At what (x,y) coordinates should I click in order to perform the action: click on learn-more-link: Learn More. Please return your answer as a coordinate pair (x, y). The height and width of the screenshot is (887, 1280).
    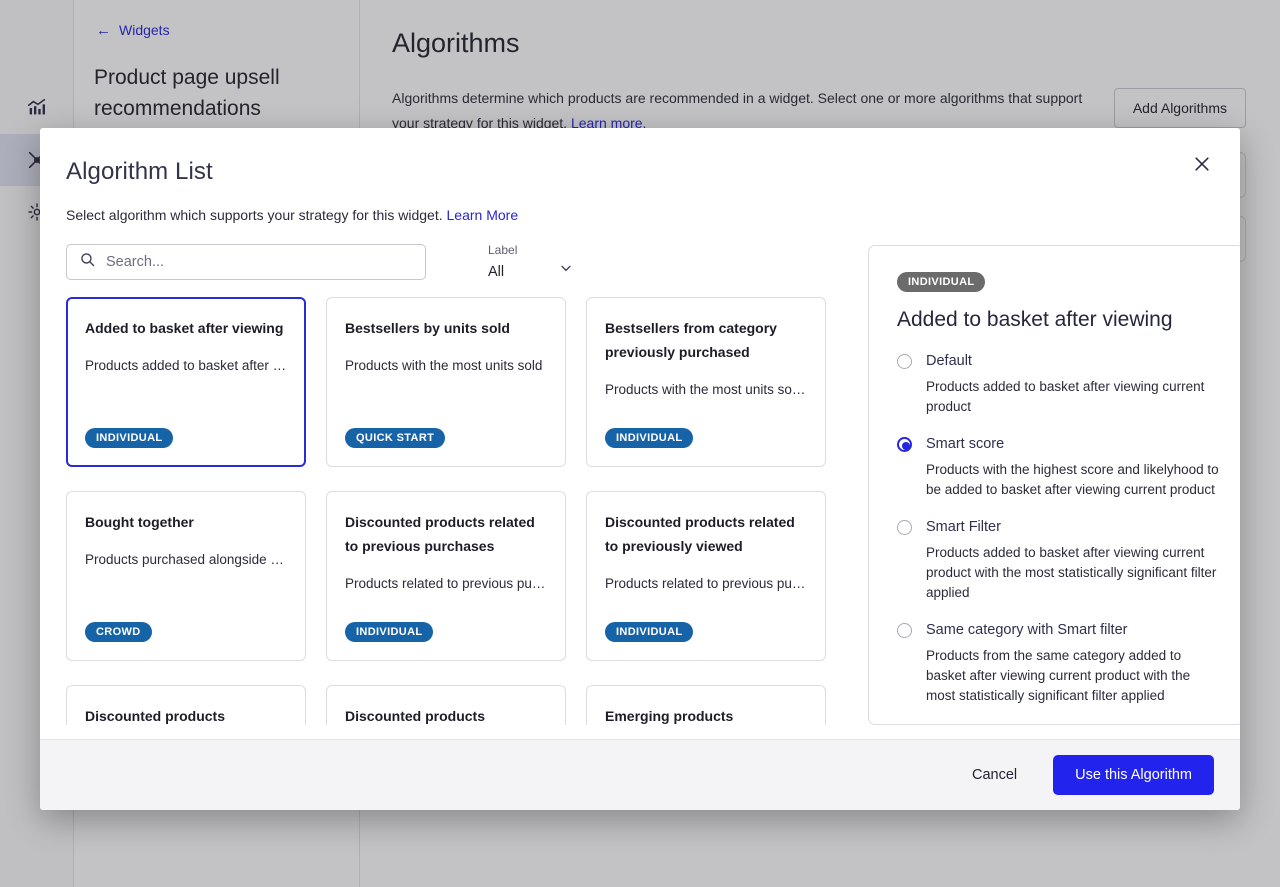
    Looking at the image, I should click on (483, 215).